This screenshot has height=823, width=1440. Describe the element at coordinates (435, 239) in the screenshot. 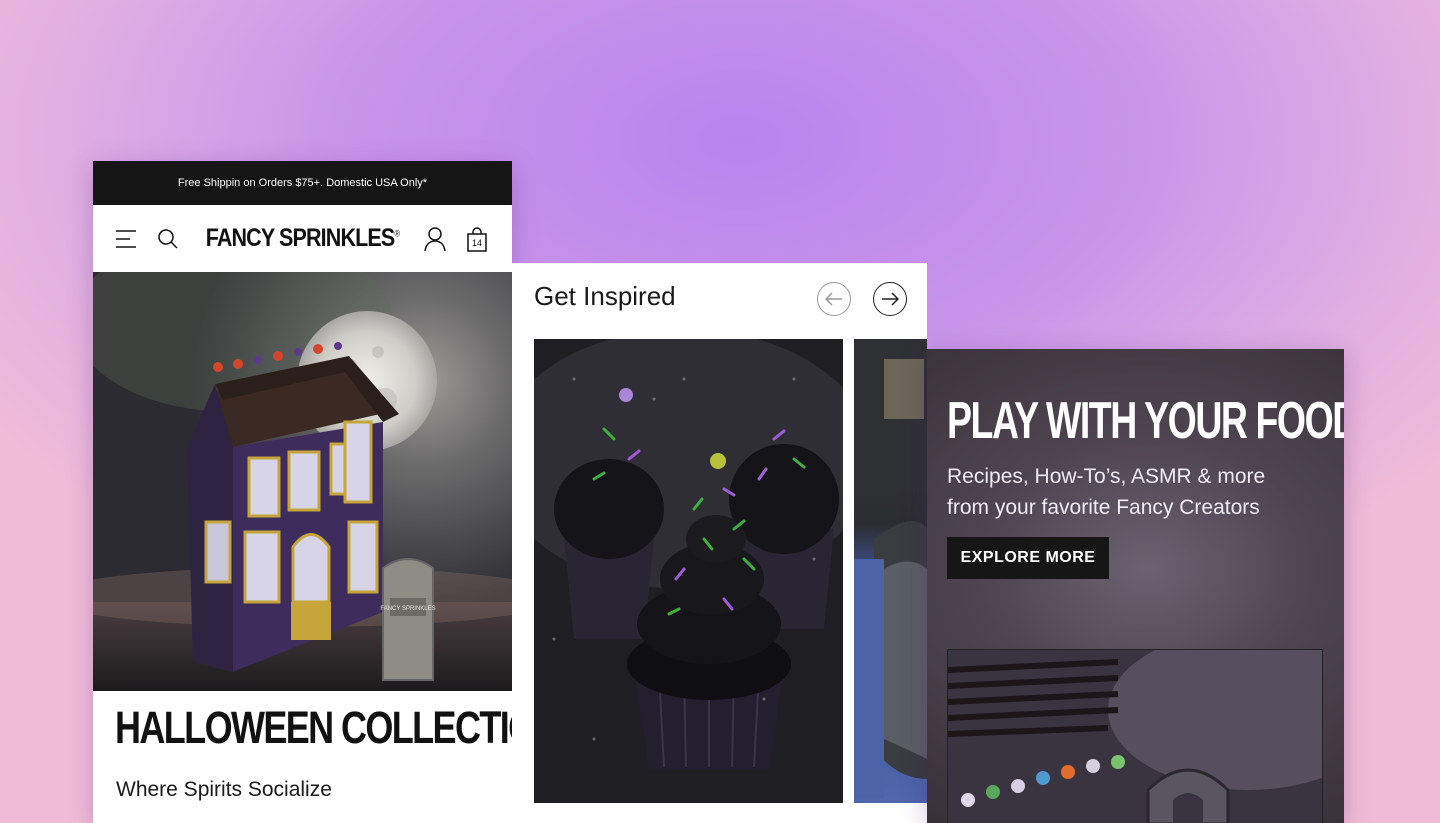

I see `account-icon` at that location.